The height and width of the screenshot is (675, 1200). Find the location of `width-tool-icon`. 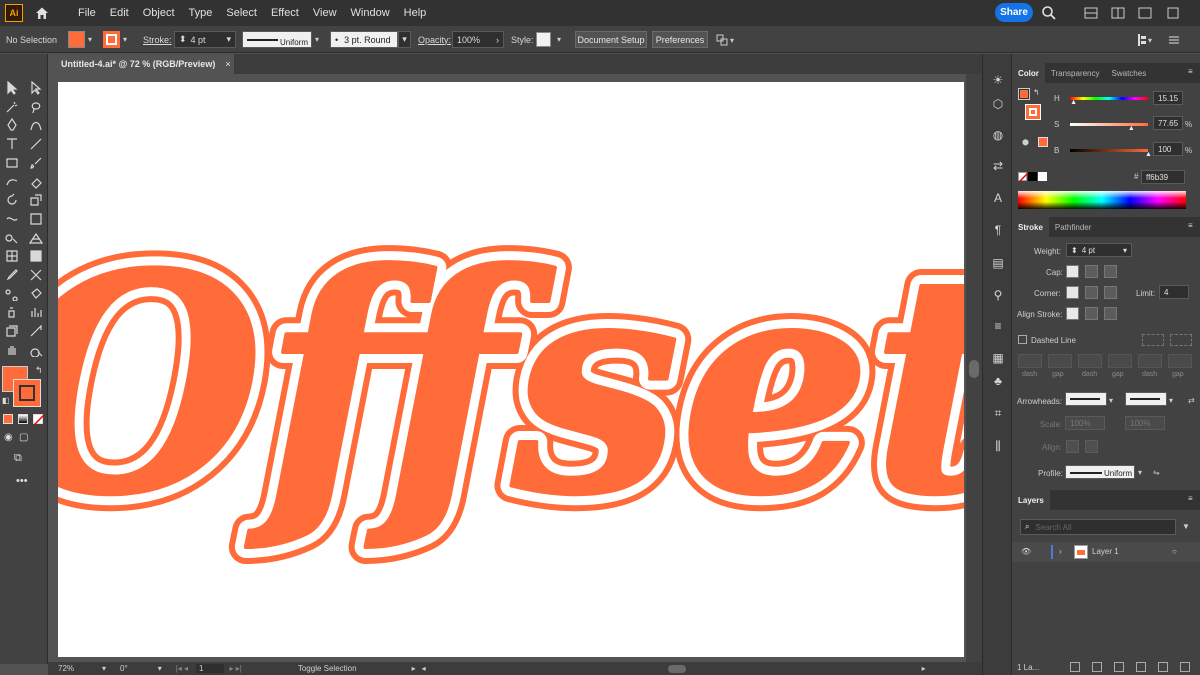

width-tool-icon is located at coordinates (12, 219).